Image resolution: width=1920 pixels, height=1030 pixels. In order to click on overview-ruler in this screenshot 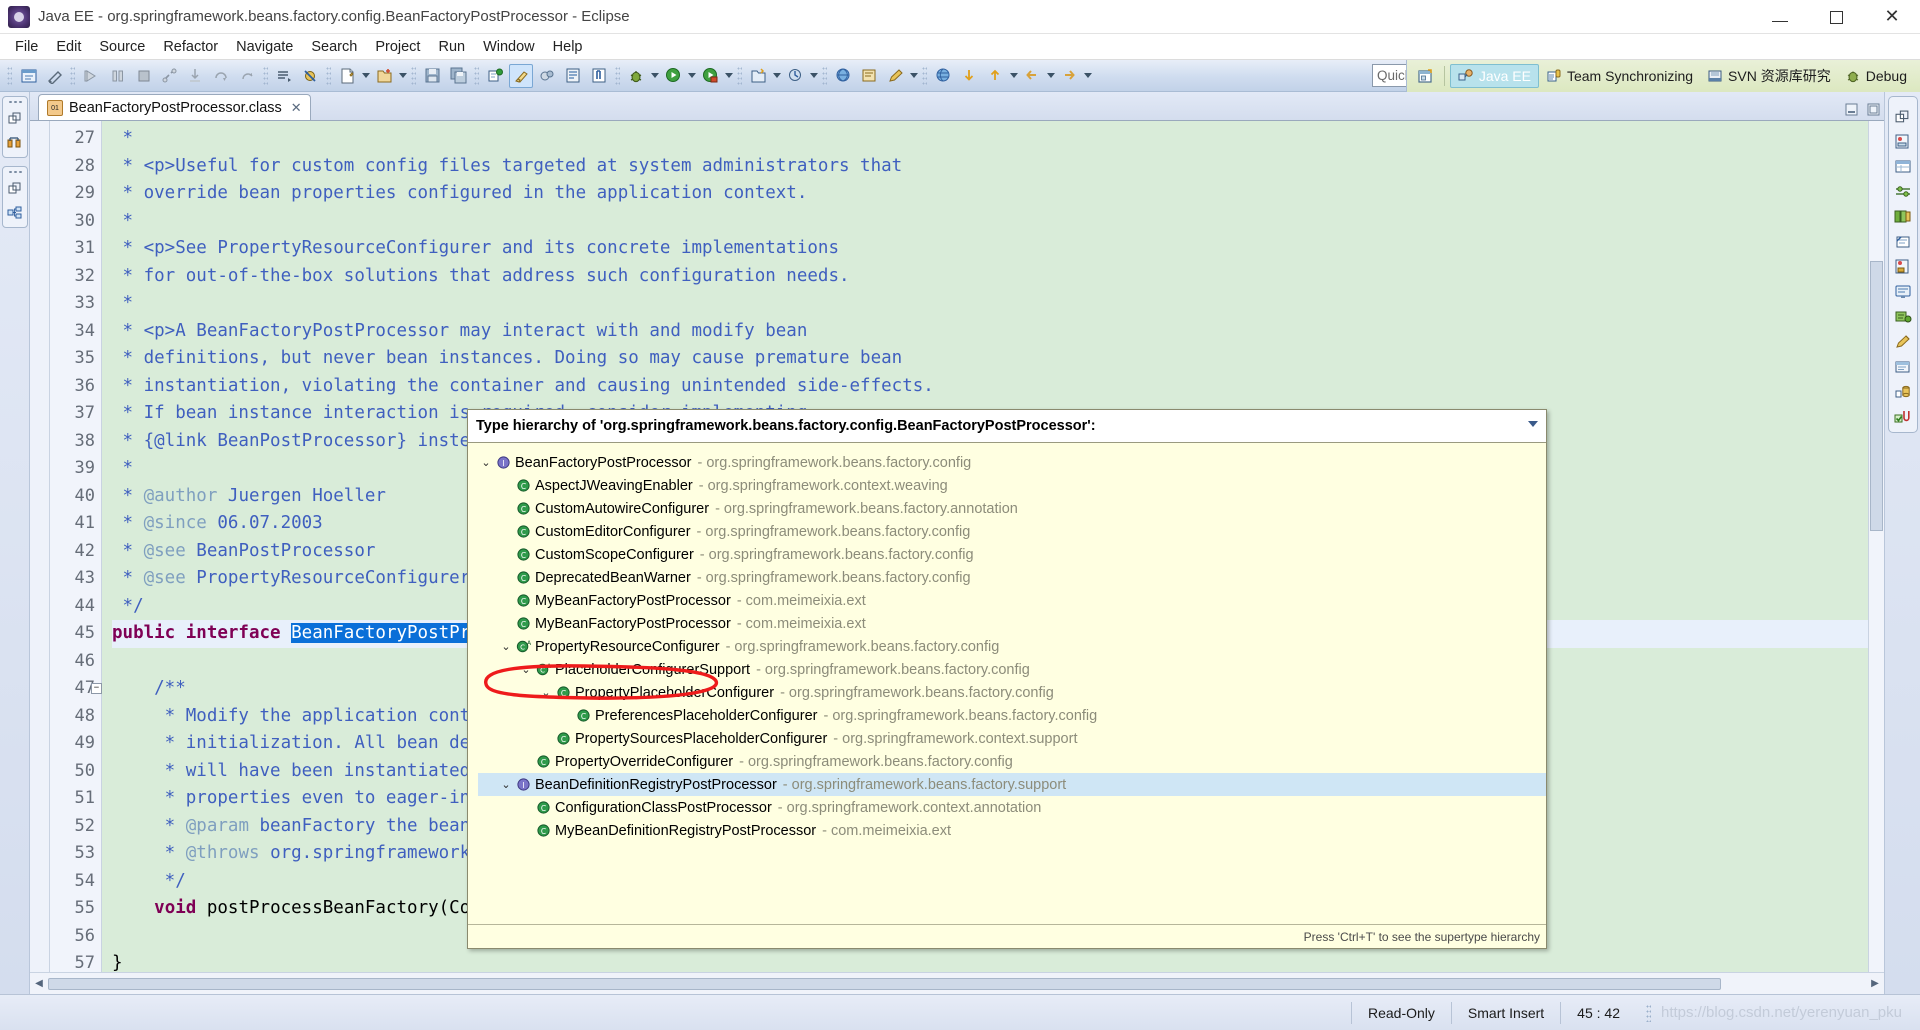, I will do `click(1876, 546)`.